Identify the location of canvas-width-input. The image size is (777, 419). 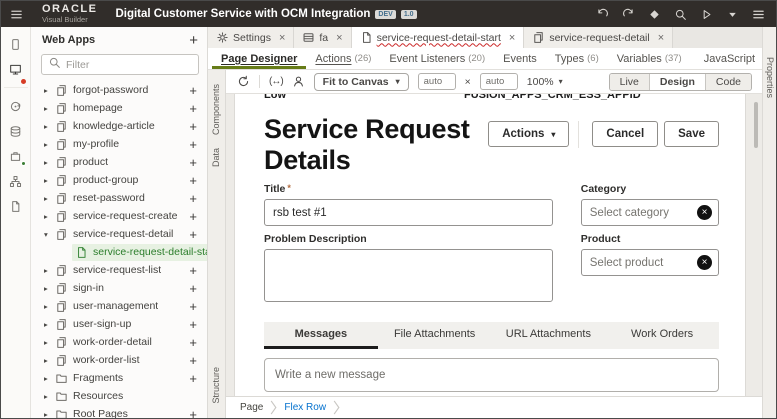
(436, 81).